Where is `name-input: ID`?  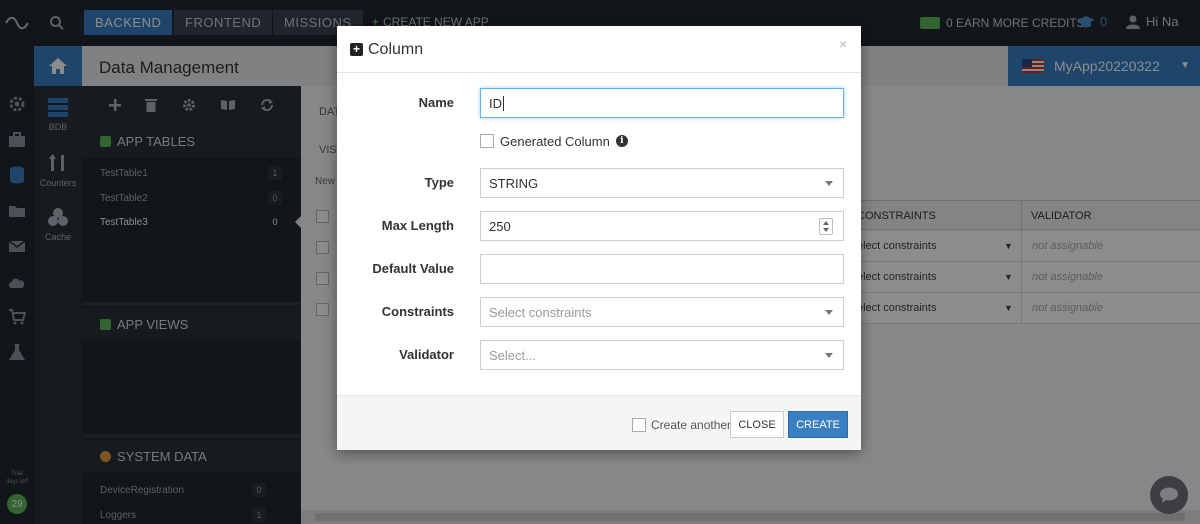 name-input: ID is located at coordinates (662, 103).